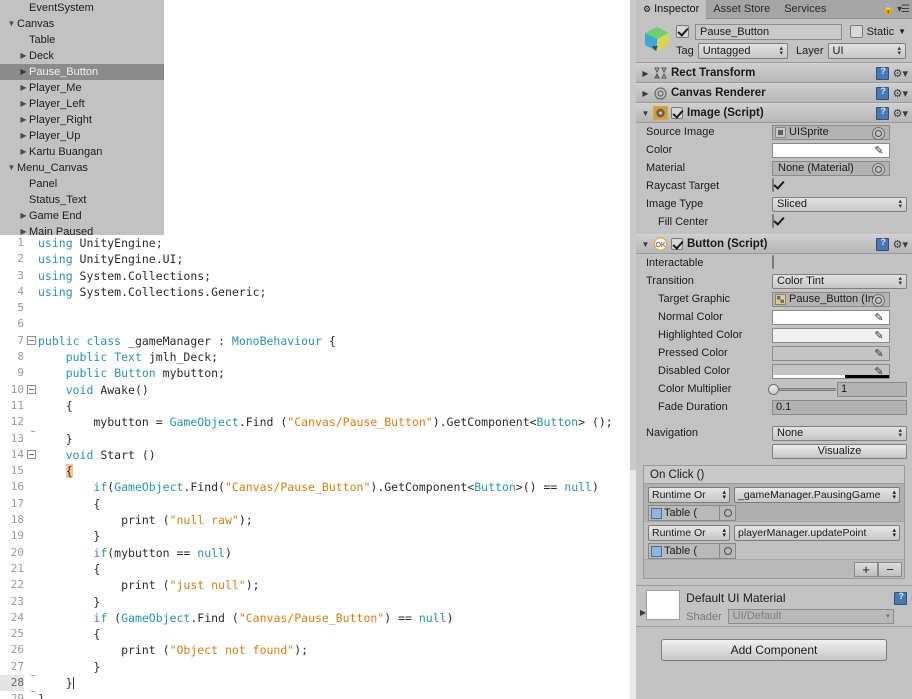  What do you see at coordinates (318, 634) in the screenshot?
I see `code-line: 25 {` at bounding box center [318, 634].